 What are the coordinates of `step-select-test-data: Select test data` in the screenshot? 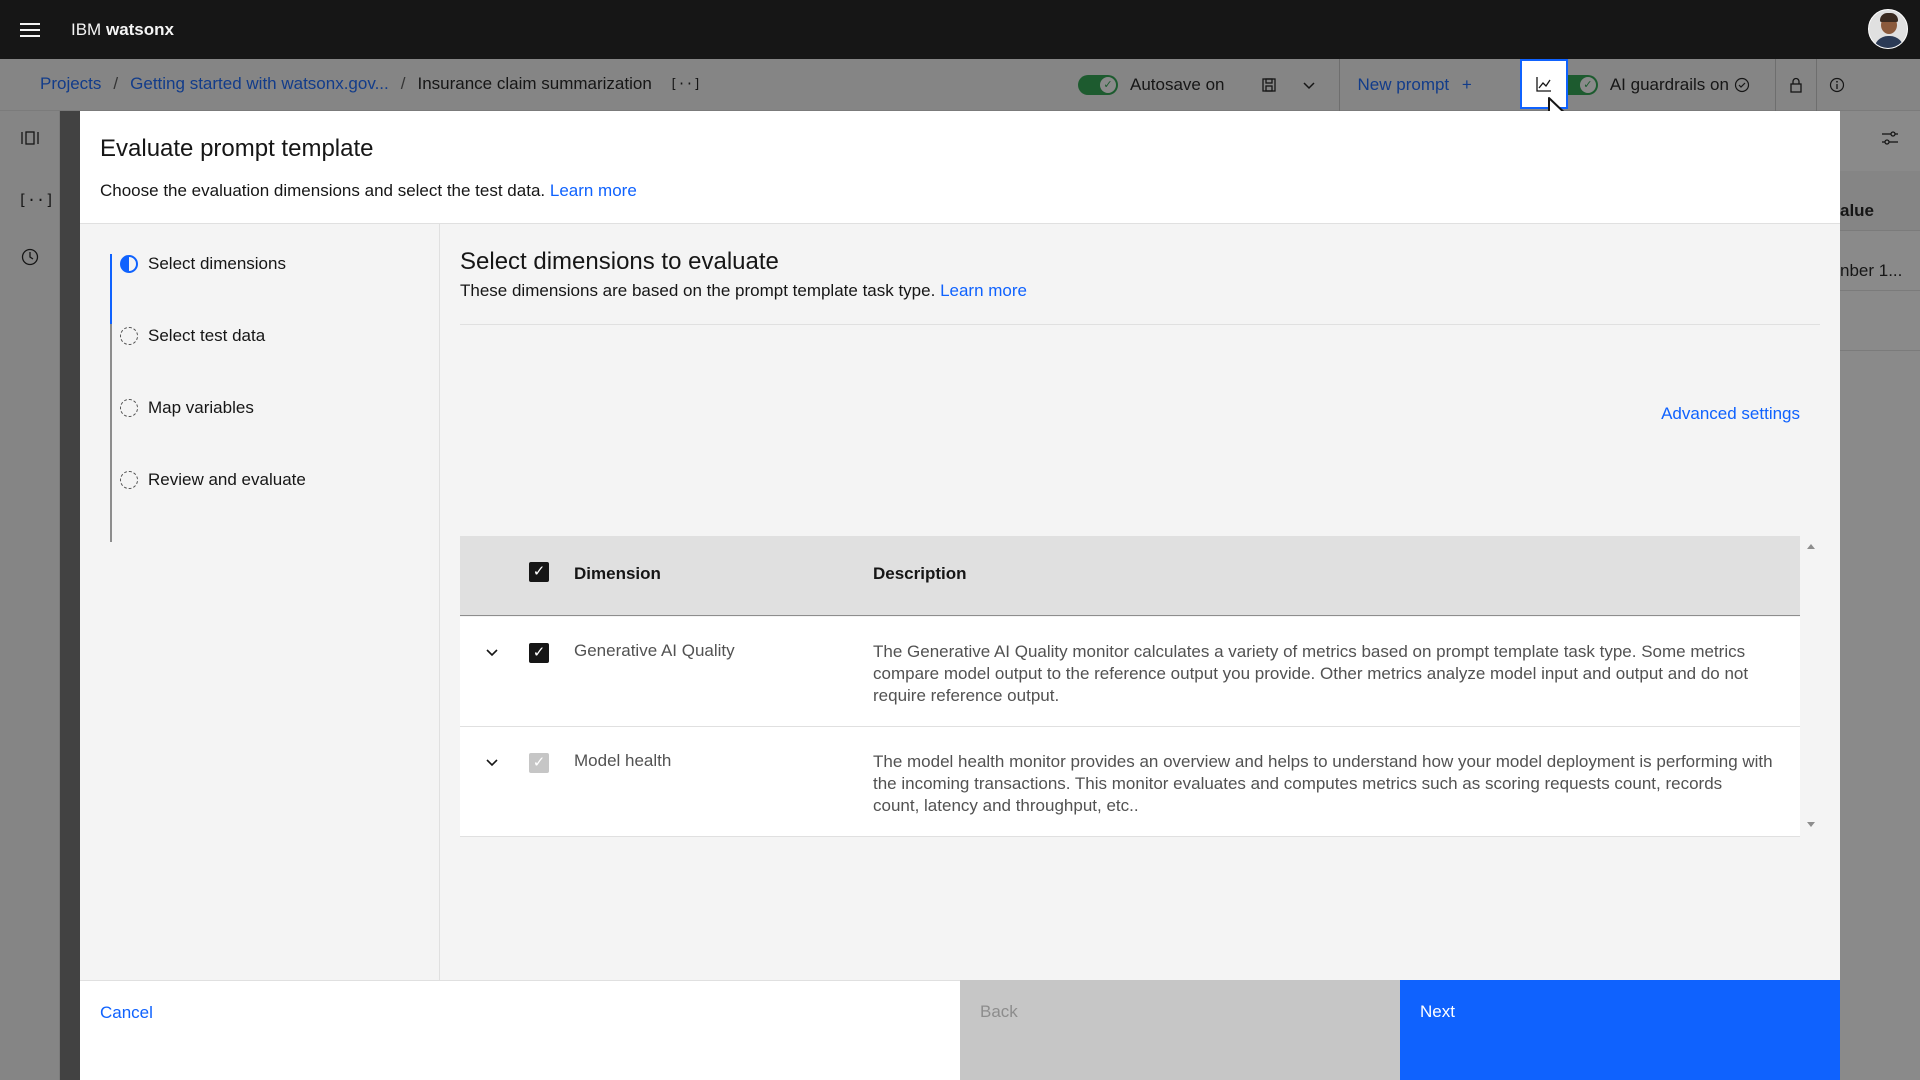 It's located at (192, 336).